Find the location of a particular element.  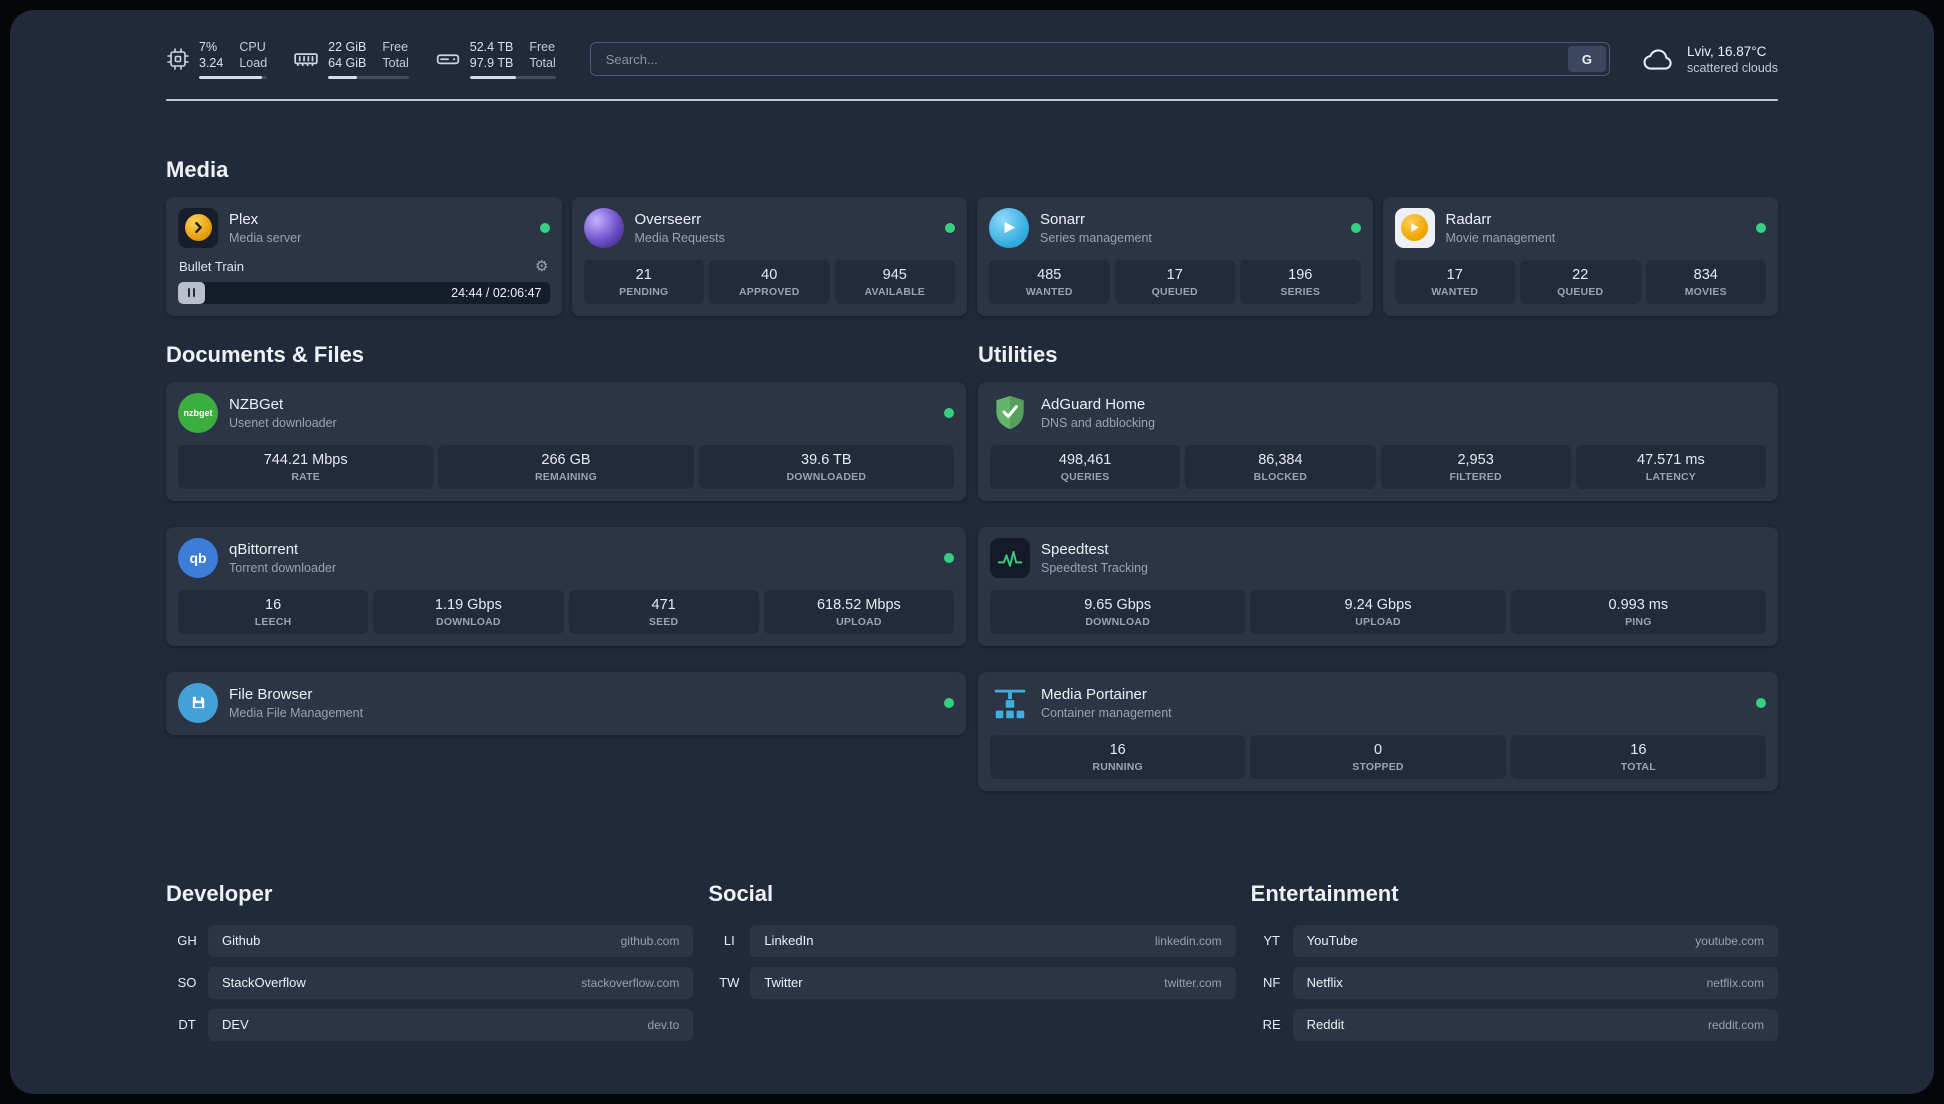

memory-icon is located at coordinates (306, 59).